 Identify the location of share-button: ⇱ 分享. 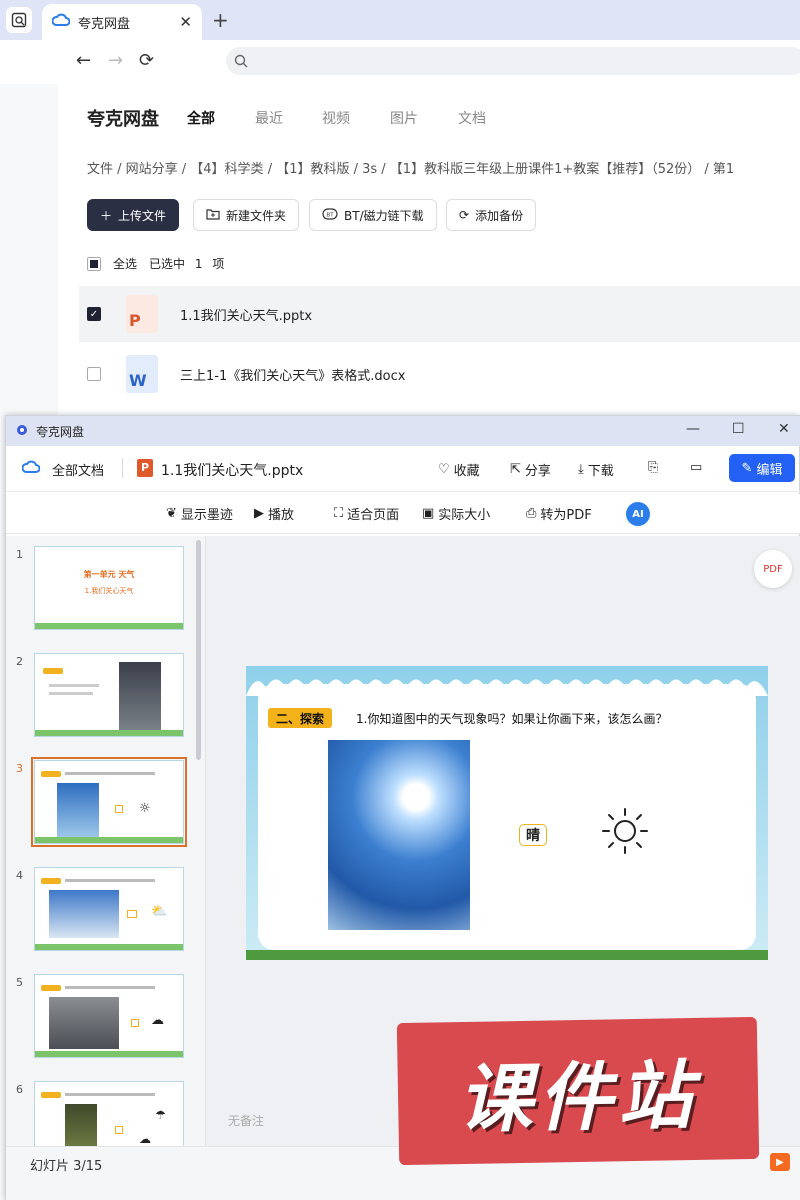
(530, 469).